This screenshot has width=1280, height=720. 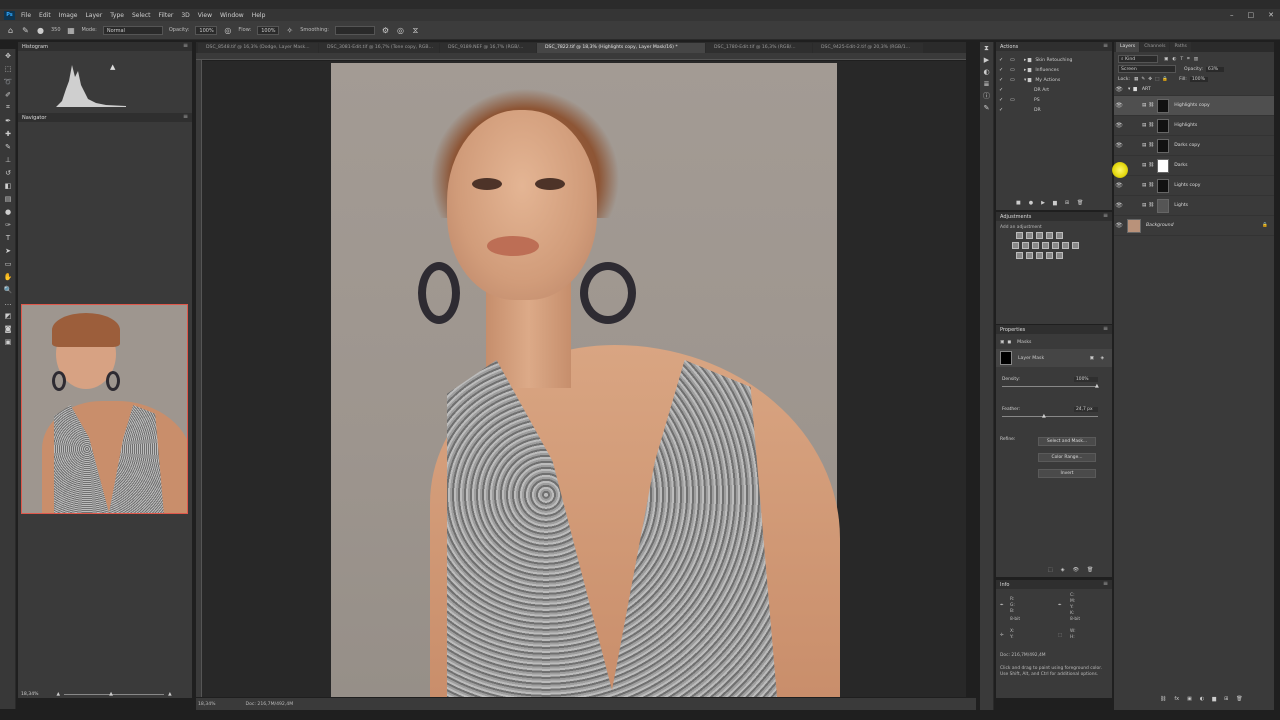 I want to click on zoom-out-icon: ▲, so click(x=59, y=694).